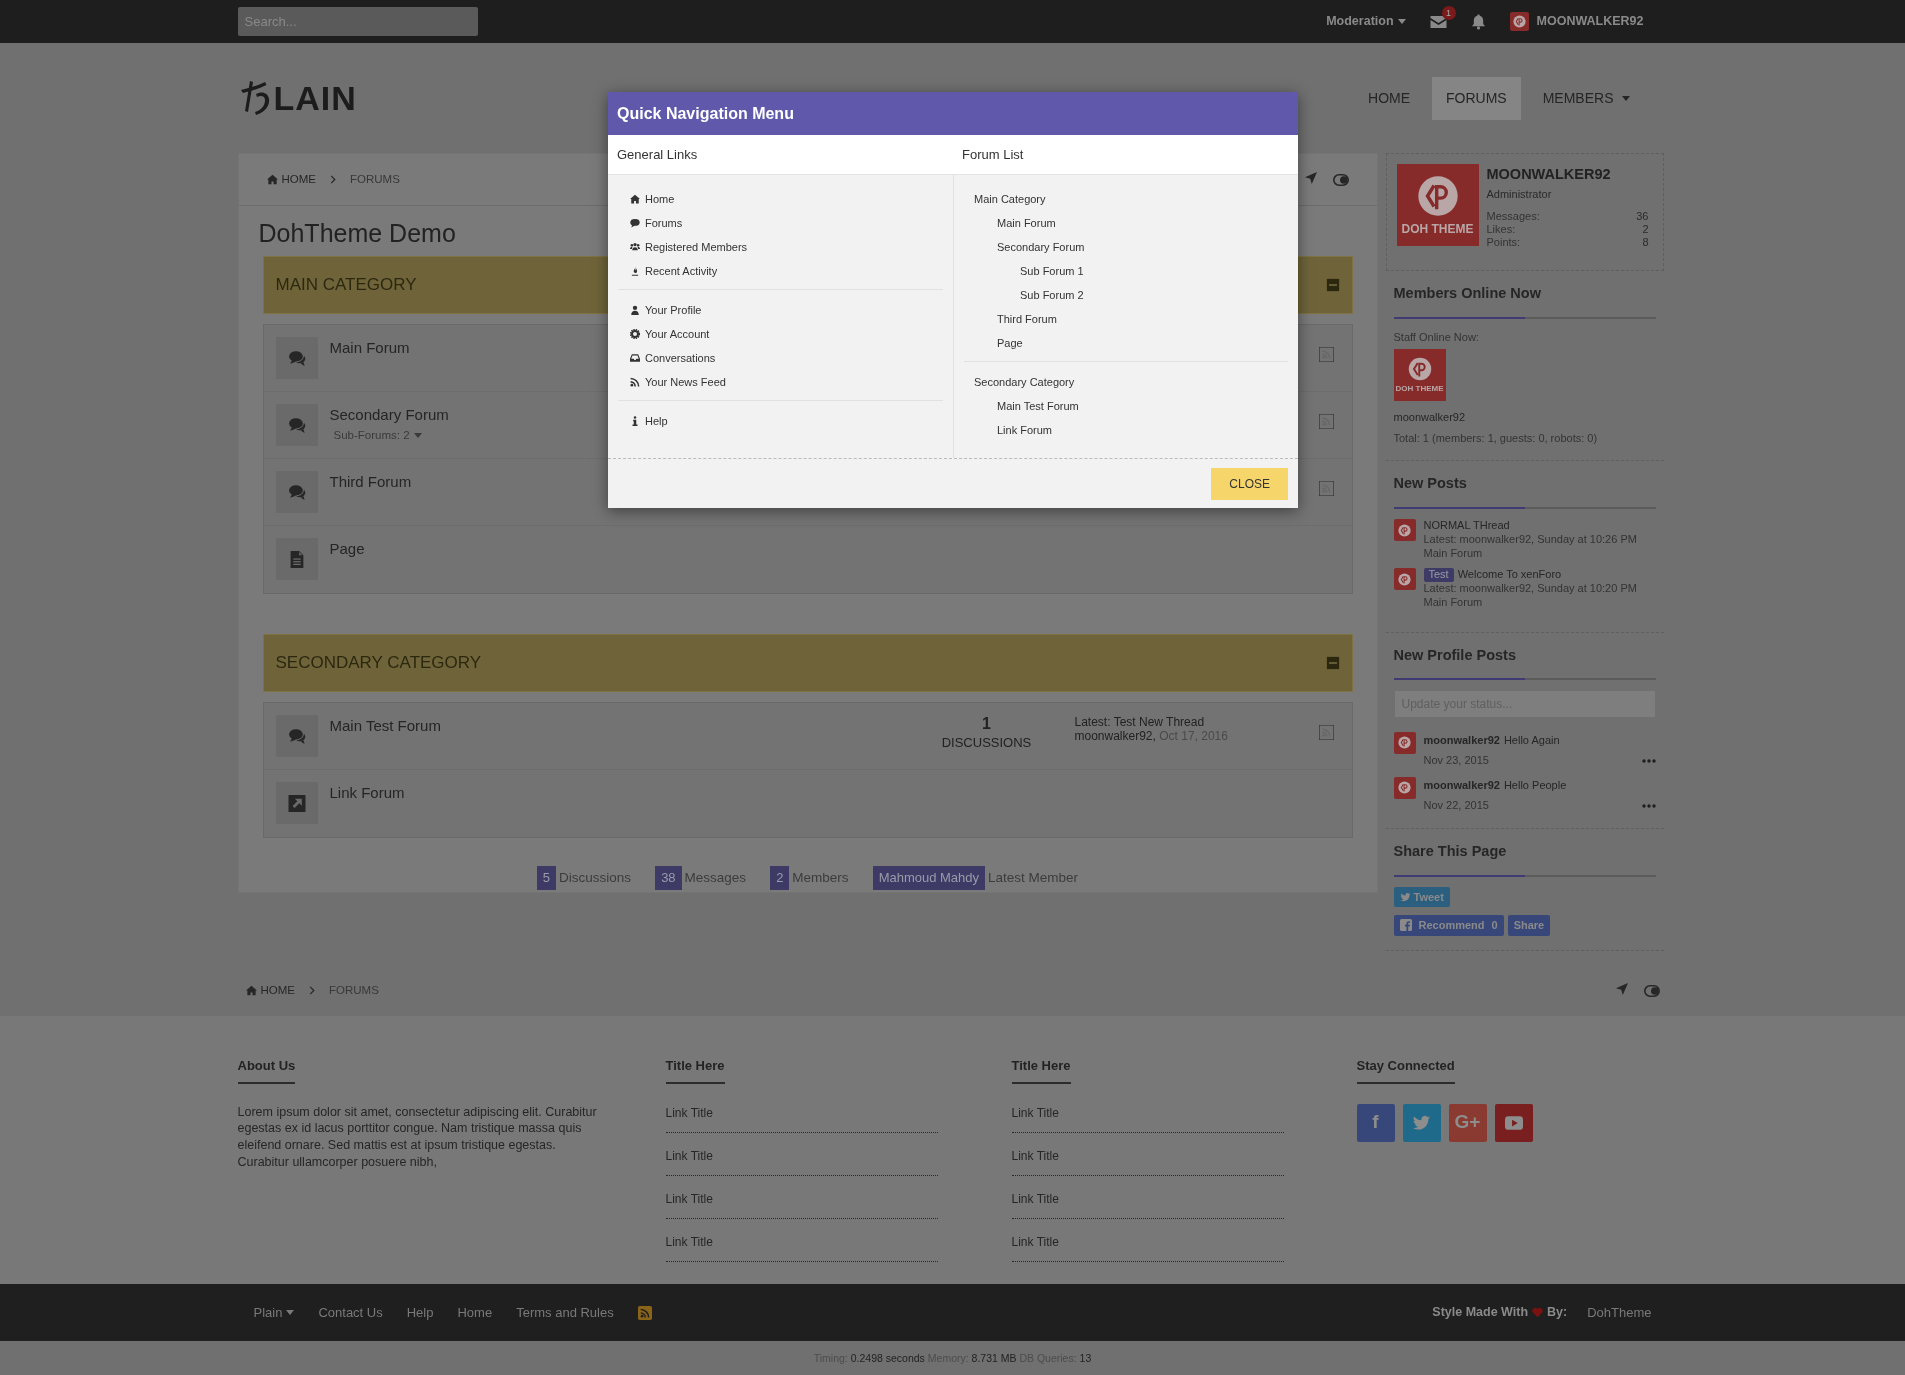 This screenshot has width=1905, height=1375. I want to click on gear-icon, so click(635, 334).